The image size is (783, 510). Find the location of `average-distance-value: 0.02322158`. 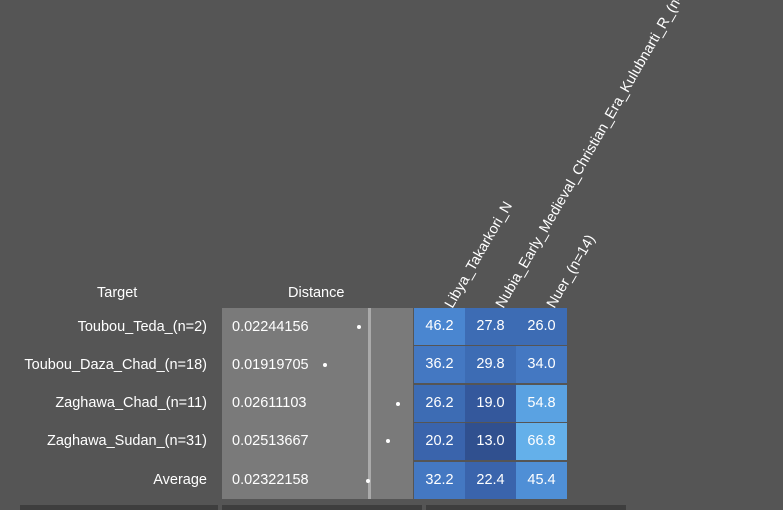

average-distance-value: 0.02322158 is located at coordinates (270, 480).